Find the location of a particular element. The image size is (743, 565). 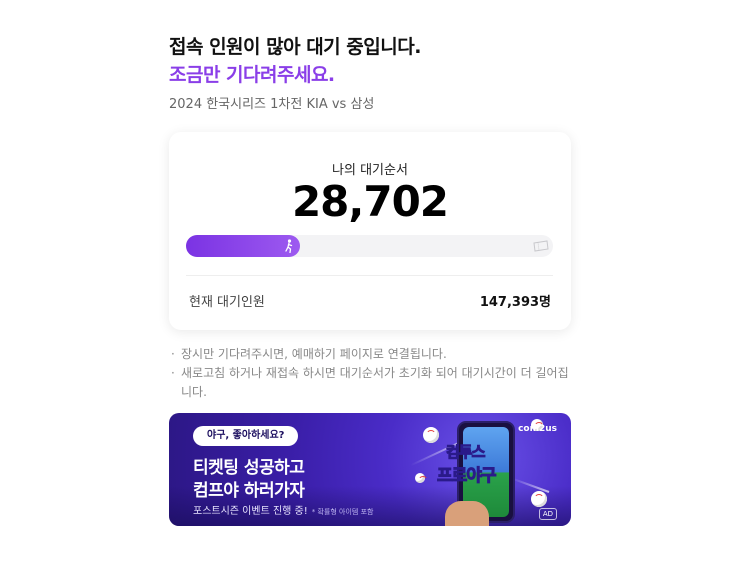

banner-pill: 야구, 좋아하세요? is located at coordinates (246, 436).